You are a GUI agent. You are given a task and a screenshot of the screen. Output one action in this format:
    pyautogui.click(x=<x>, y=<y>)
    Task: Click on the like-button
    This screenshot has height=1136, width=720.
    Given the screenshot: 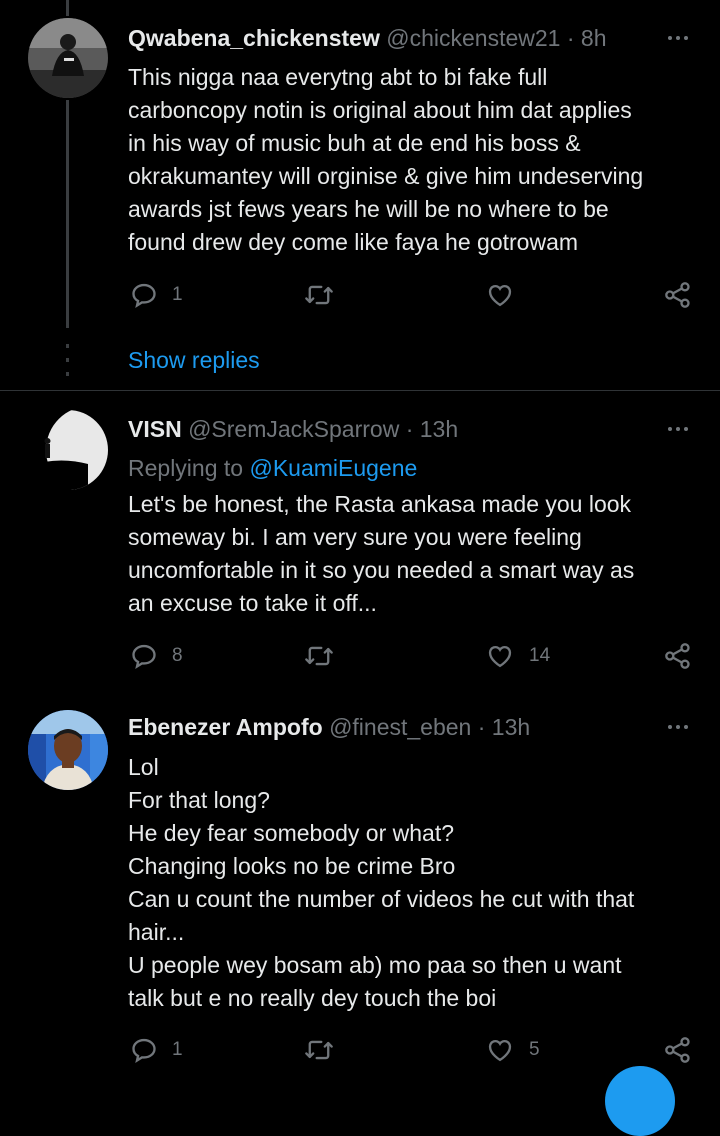 What is the action you would take?
    pyautogui.click(x=507, y=295)
    